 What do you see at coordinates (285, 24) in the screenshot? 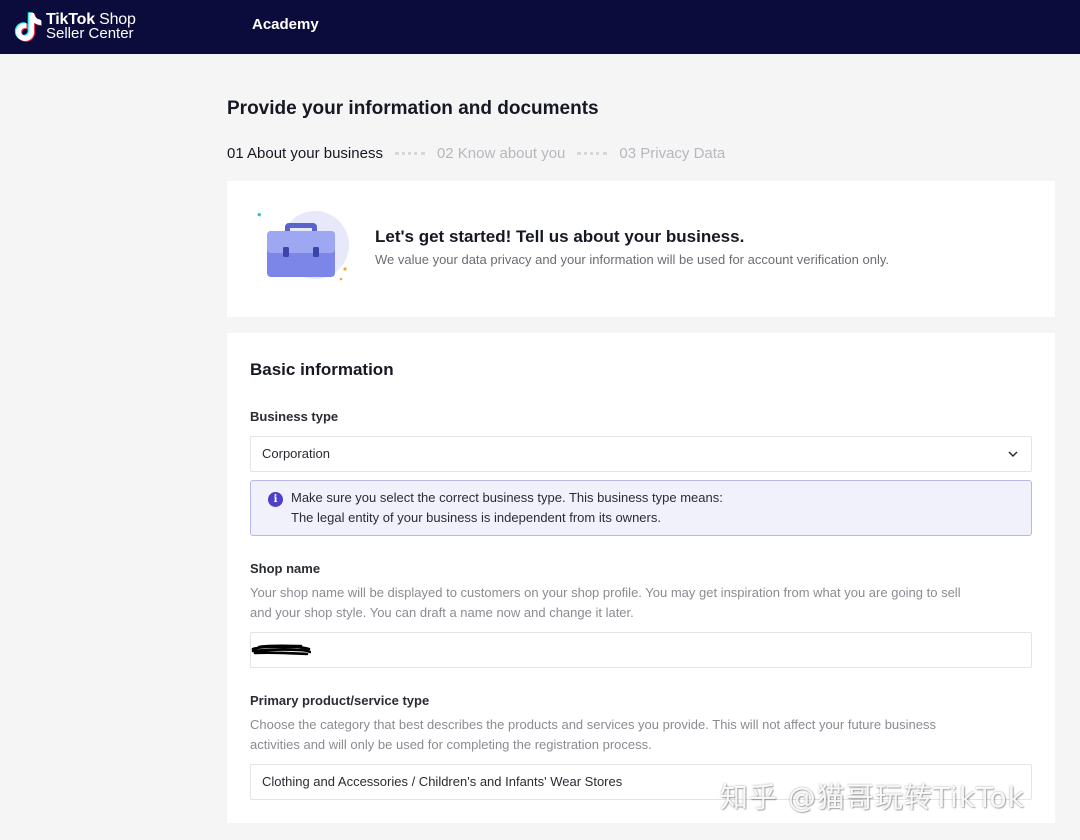
I see `nav-academy-link: Academy` at bounding box center [285, 24].